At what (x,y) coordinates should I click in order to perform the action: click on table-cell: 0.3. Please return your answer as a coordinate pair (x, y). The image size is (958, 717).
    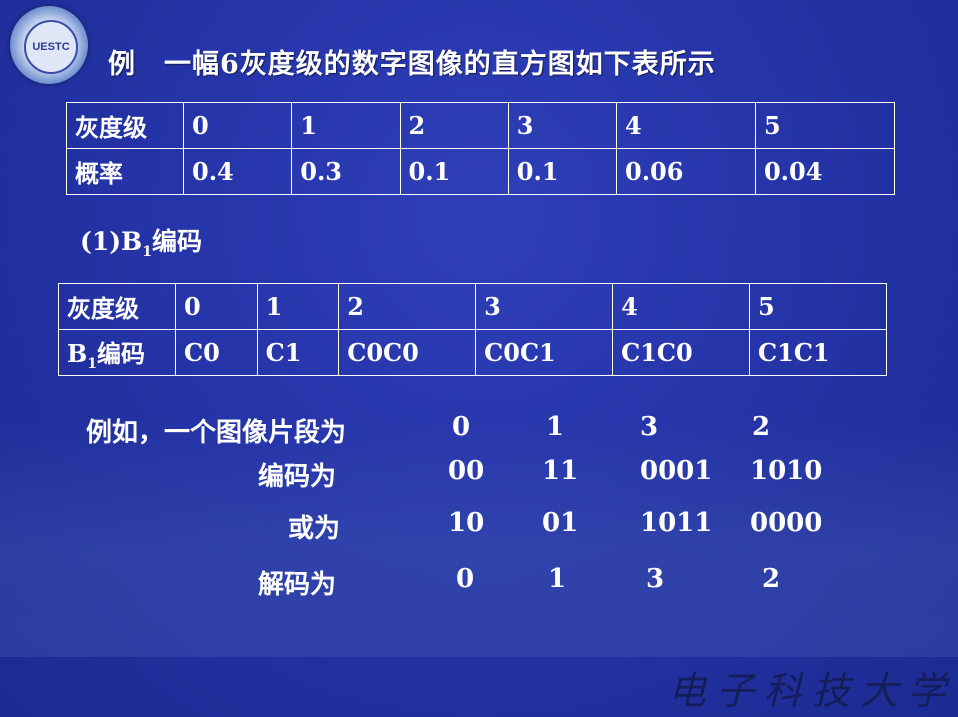
    Looking at the image, I should click on (346, 171).